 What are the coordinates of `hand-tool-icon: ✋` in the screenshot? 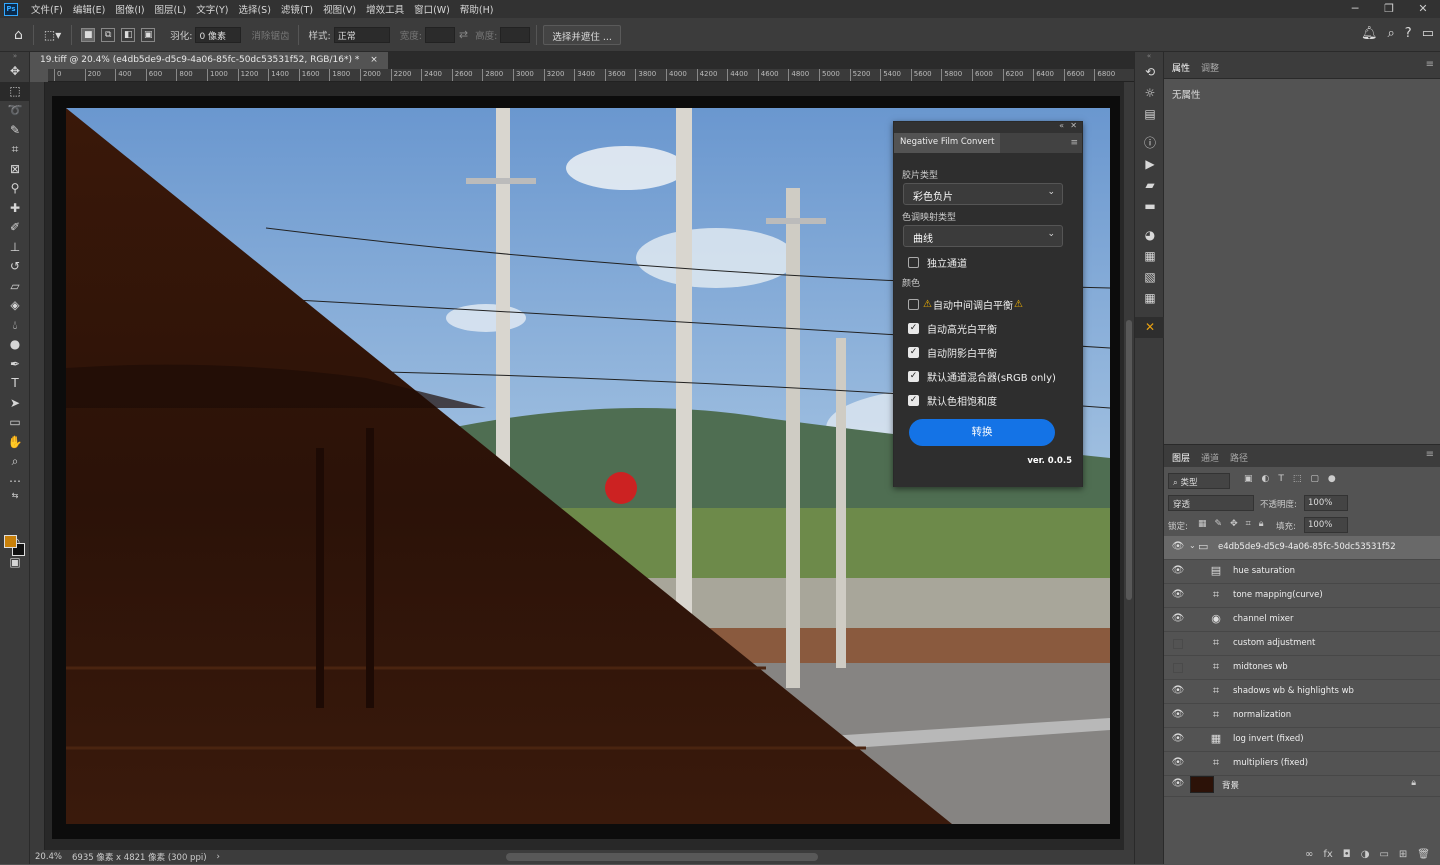 It's located at (15, 443).